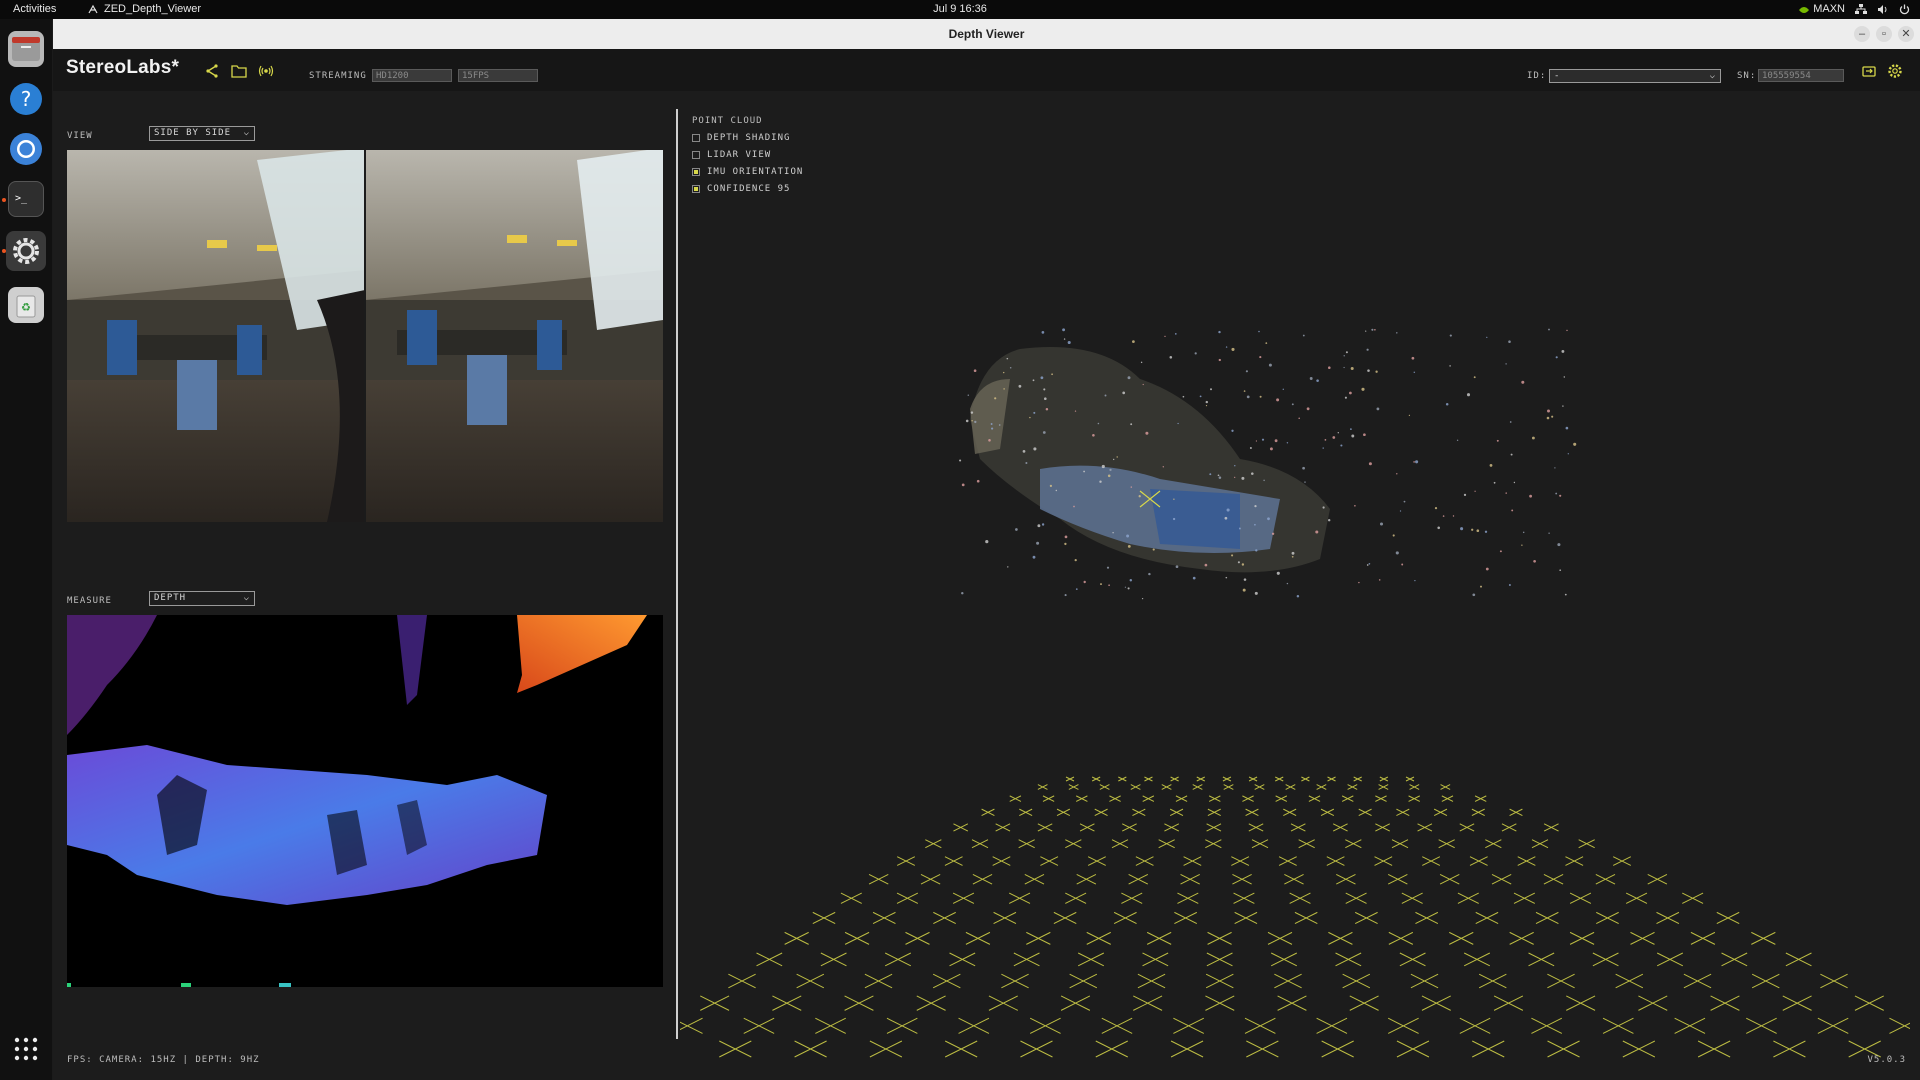 The height and width of the screenshot is (1080, 1920). What do you see at coordinates (202, 133) in the screenshot?
I see `view-select: SIDE BY SIDE ⌵` at bounding box center [202, 133].